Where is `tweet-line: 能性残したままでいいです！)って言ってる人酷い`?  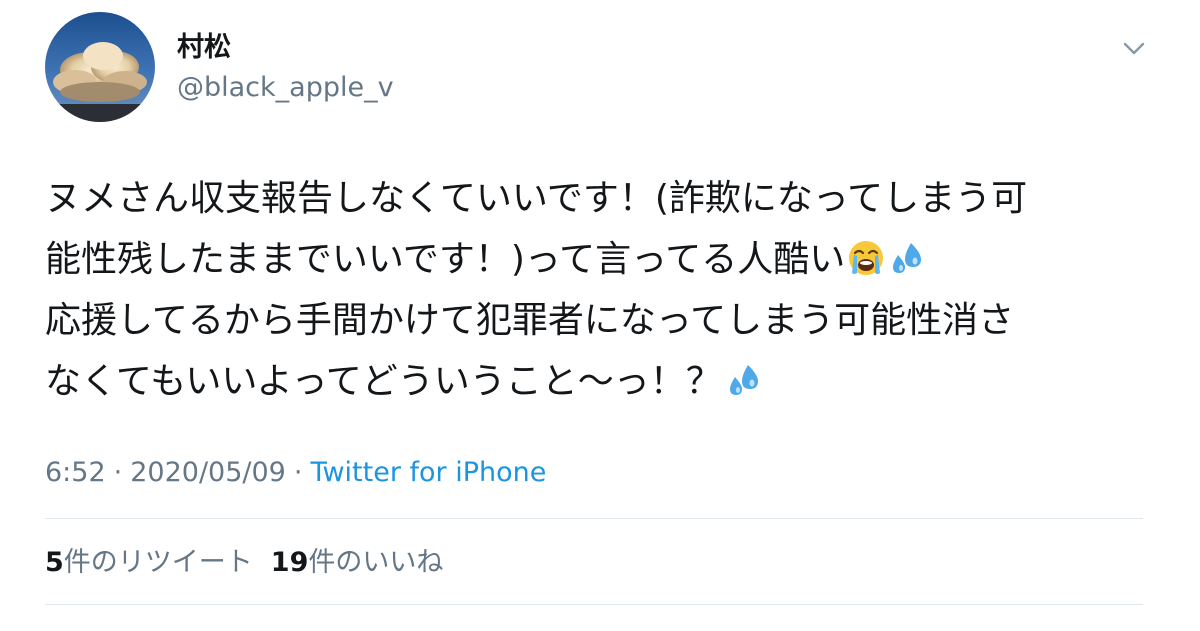 tweet-line: 能性残したままでいいです！)って言ってる人酷い is located at coordinates (600, 259).